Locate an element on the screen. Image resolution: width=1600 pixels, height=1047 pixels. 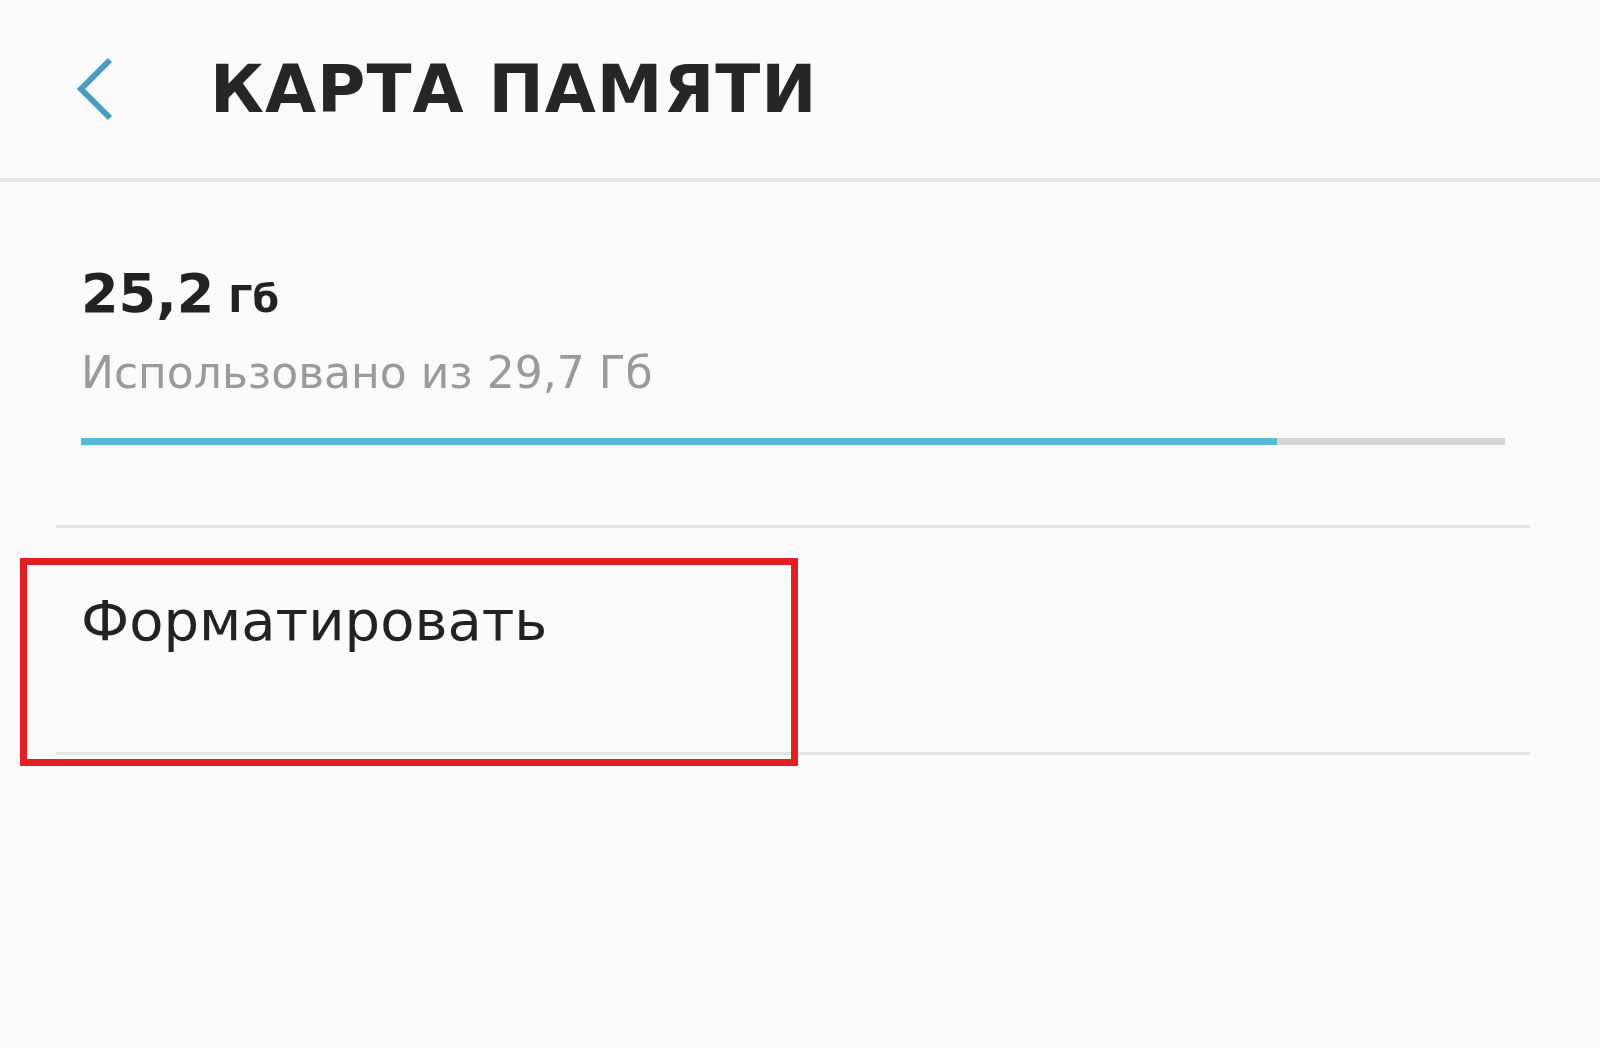
format-item: Форматировать is located at coordinates (314, 620).